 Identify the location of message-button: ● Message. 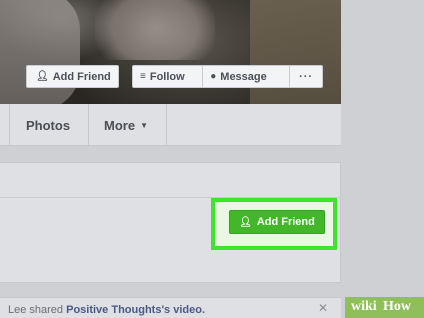
(247, 76).